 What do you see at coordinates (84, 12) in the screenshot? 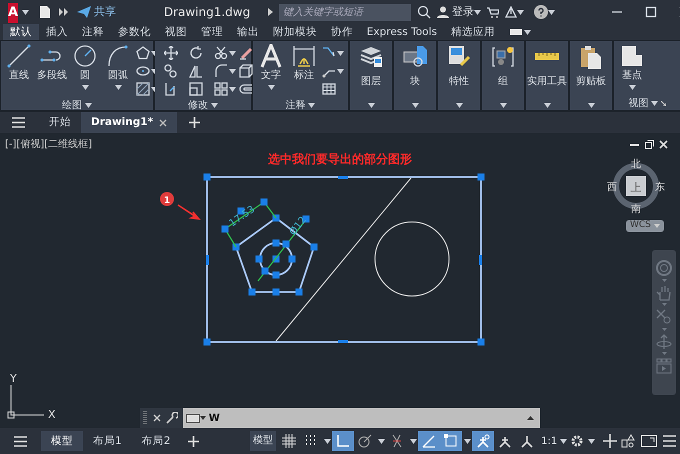
I see `paper-plane-icon` at bounding box center [84, 12].